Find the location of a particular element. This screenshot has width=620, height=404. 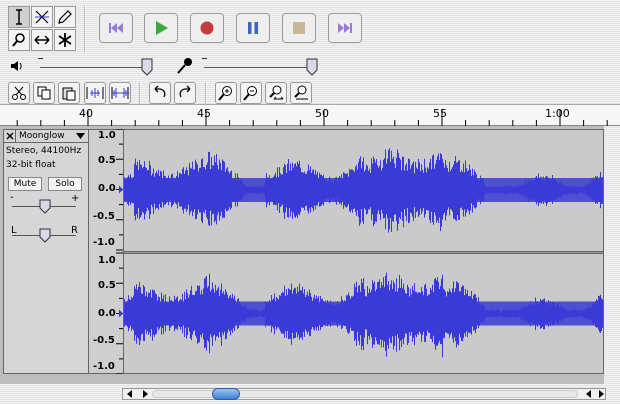

cut-button is located at coordinates (19, 93).